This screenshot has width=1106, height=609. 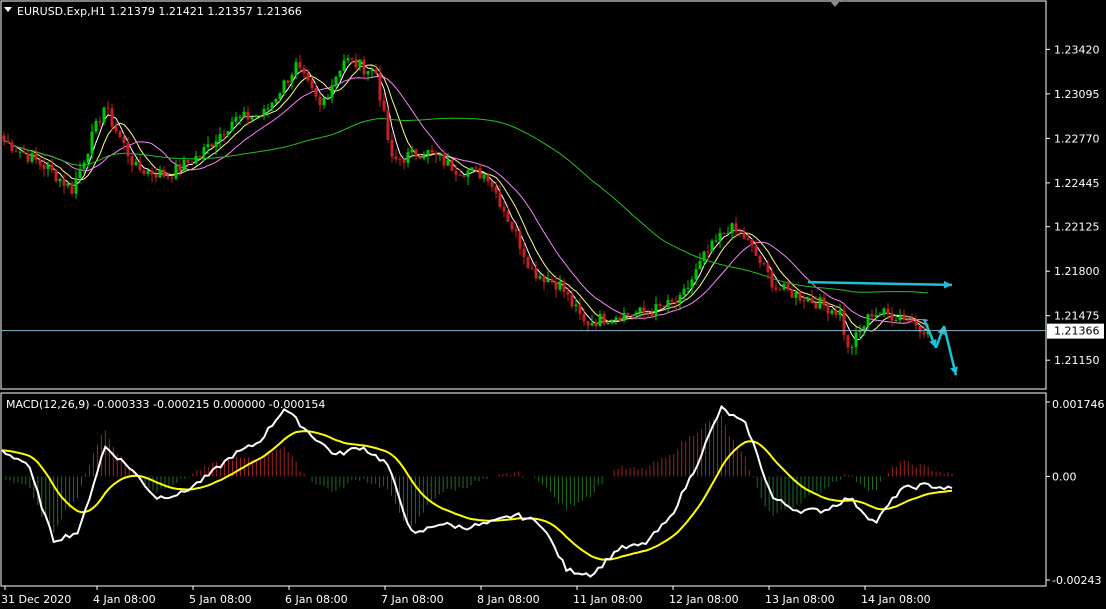 I want to click on time-axis-label: 11 Jan 08:00, so click(x=608, y=599).